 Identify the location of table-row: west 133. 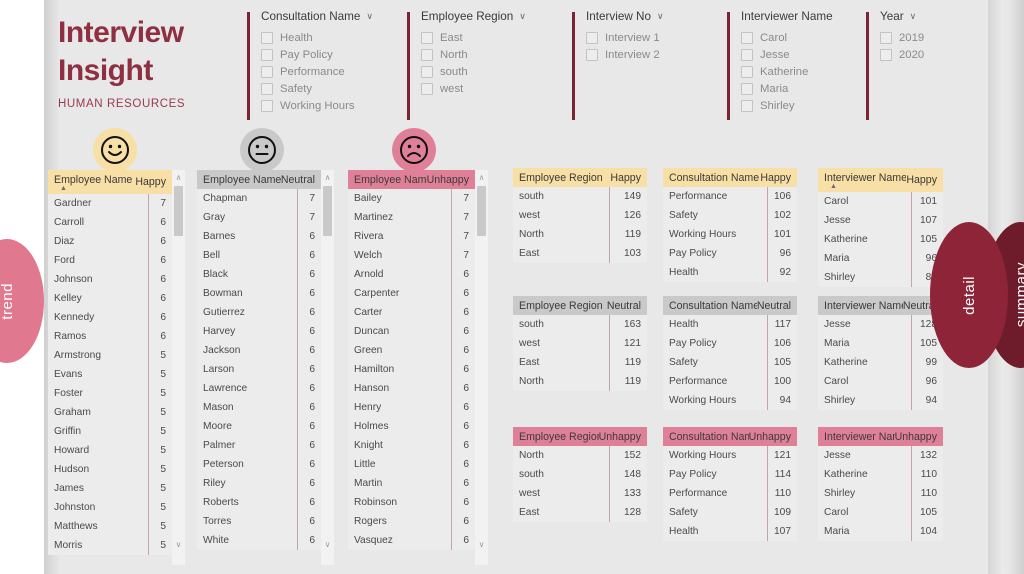
(580, 493).